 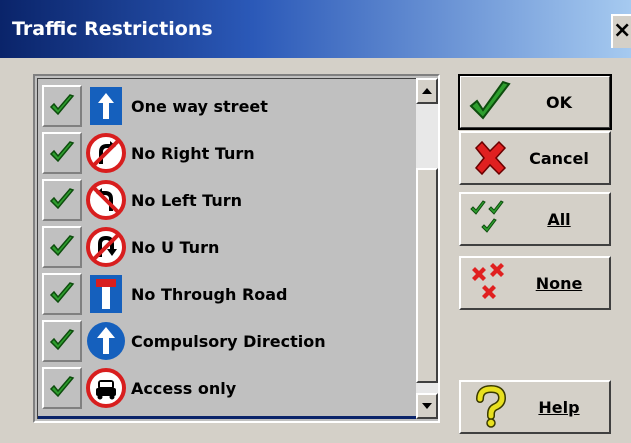 I want to click on list-item-label: Compulsory Direction, so click(x=228, y=341).